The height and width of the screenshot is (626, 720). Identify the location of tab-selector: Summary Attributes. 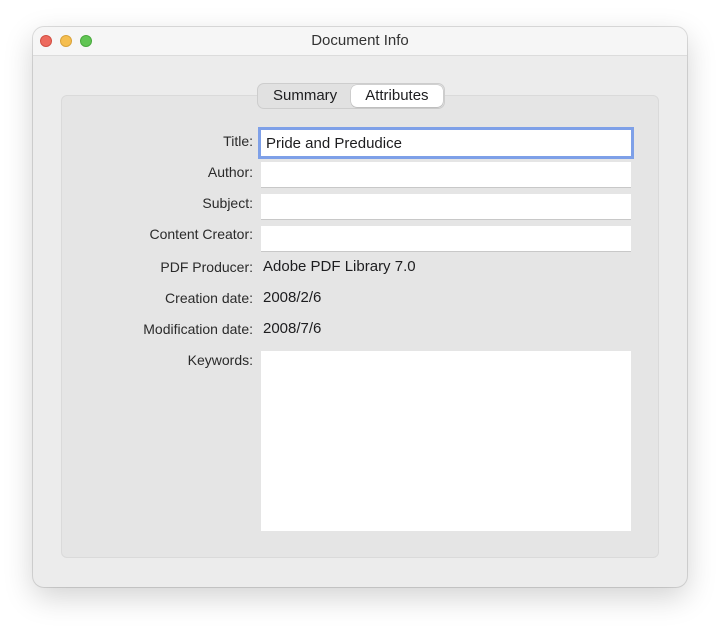
(351, 96).